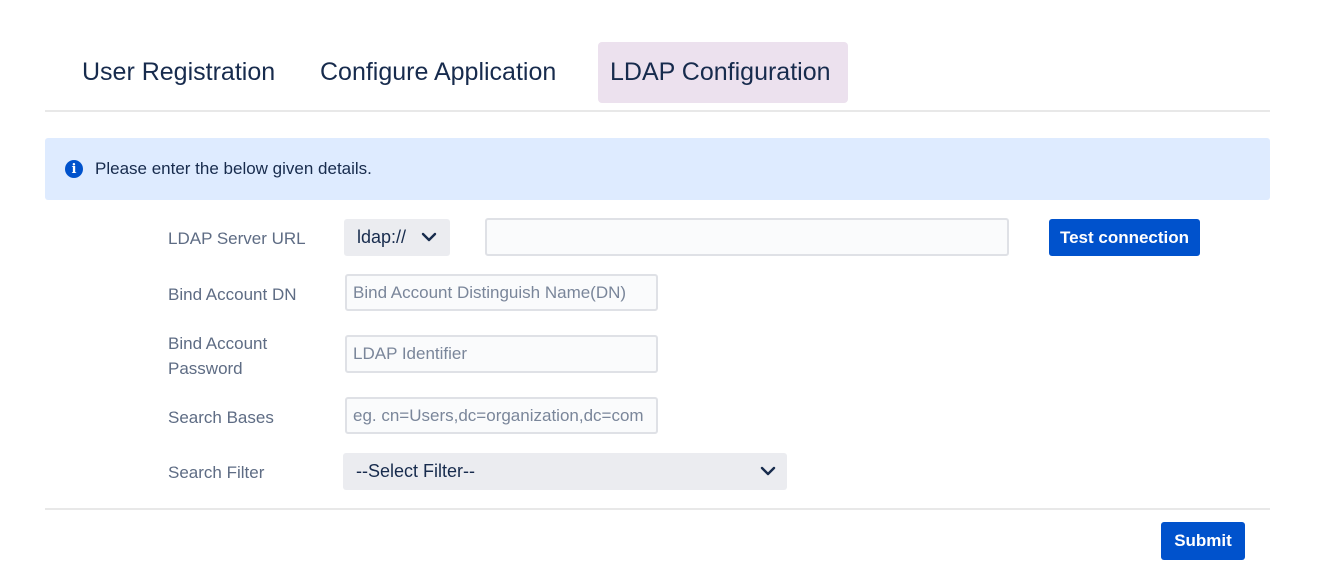 Image resolution: width=1319 pixels, height=585 pixels. I want to click on info-banner: i Please enter the below given details., so click(657, 169).